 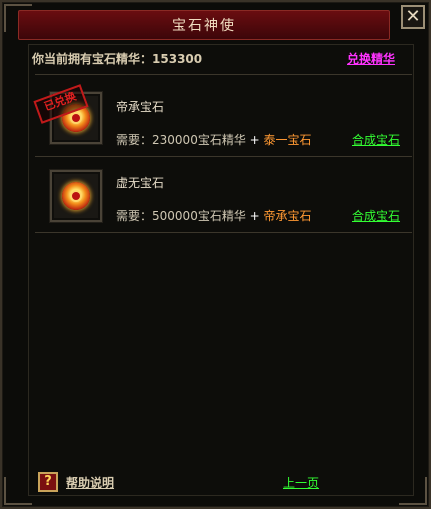 I want to click on requirement-gem: 帝承宝石, so click(x=287, y=216).